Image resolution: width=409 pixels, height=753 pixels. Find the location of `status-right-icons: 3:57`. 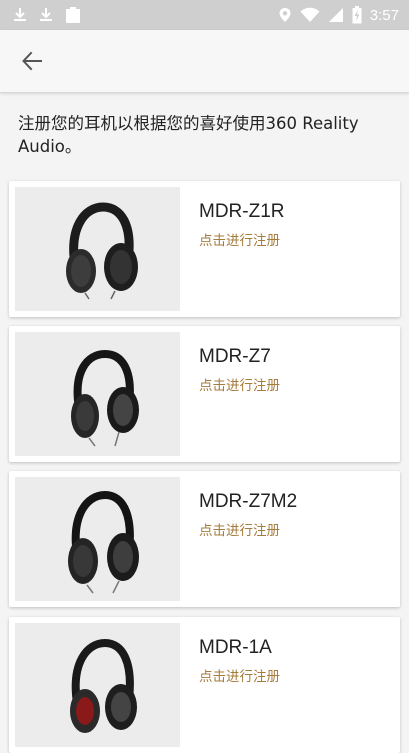

status-right-icons: 3:57 is located at coordinates (343, 15).